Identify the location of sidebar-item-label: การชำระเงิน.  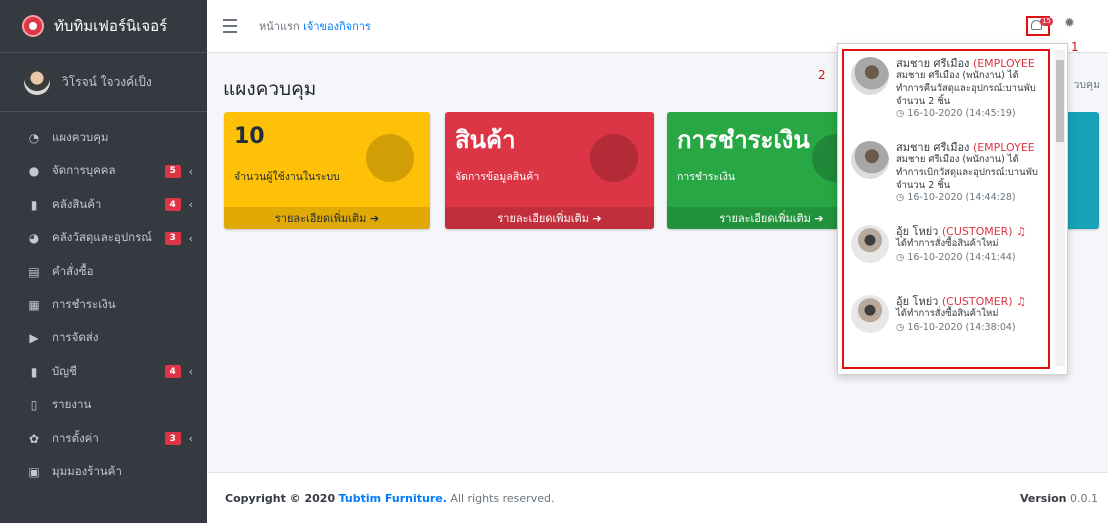
(84, 303).